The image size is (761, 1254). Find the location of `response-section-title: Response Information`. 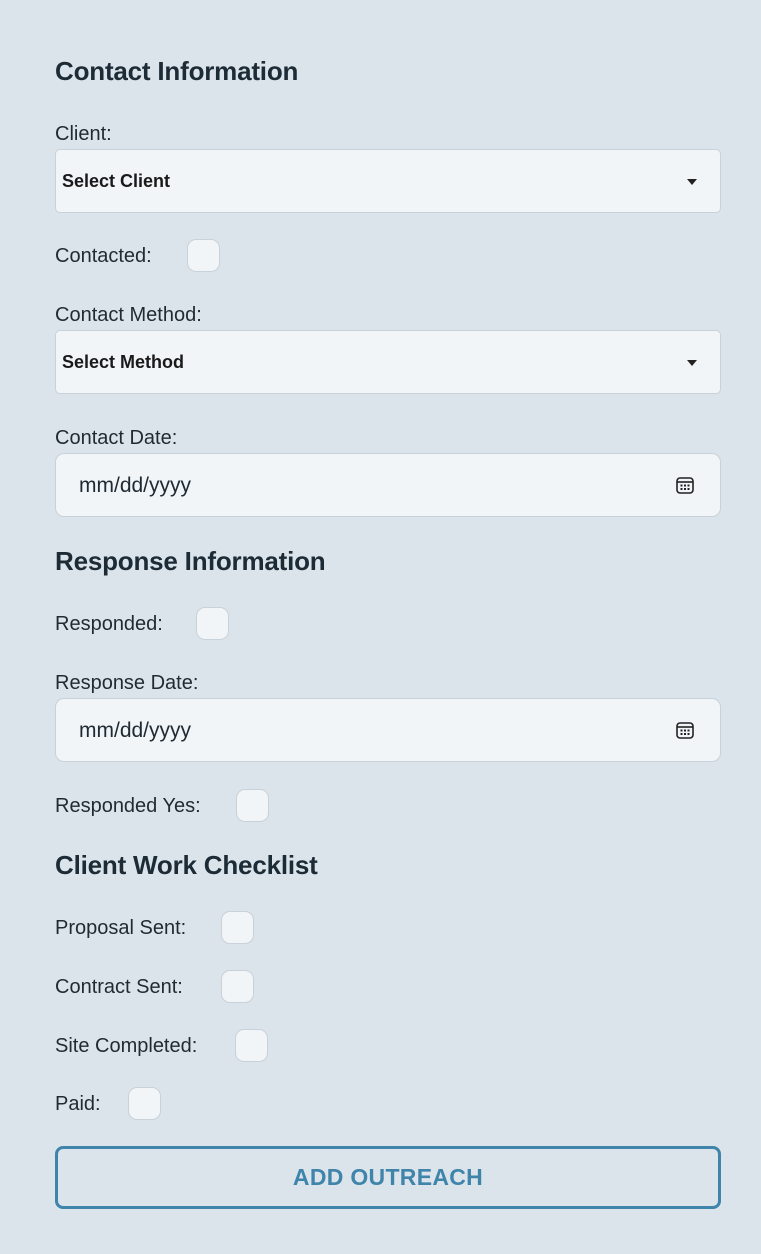

response-section-title: Response Information is located at coordinates (190, 561).